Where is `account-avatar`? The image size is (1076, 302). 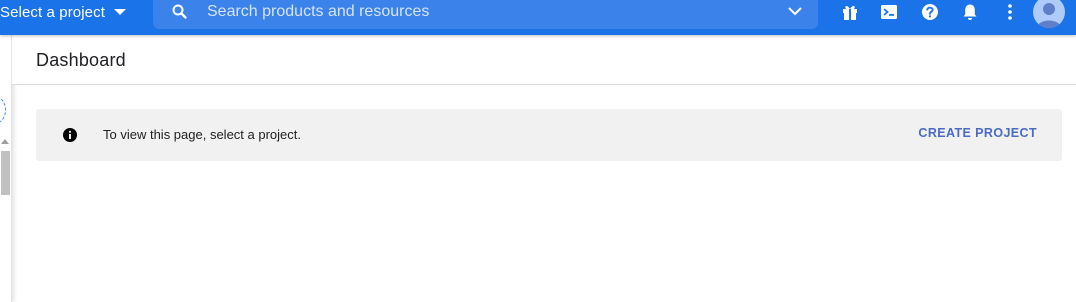 account-avatar is located at coordinates (1049, 14).